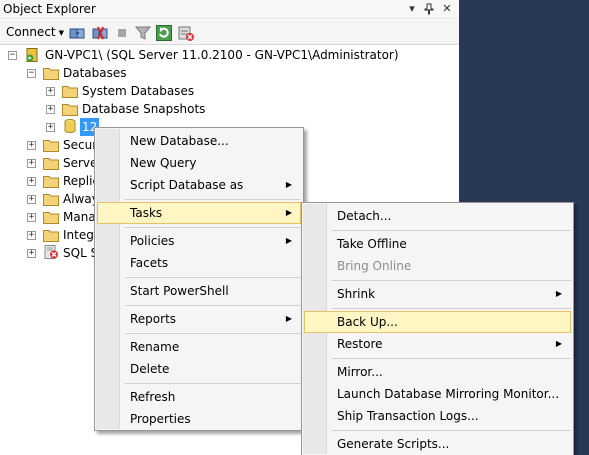 The width and height of the screenshot is (589, 455). What do you see at coordinates (199, 369) in the screenshot?
I see `menu-item-delete: Delete` at bounding box center [199, 369].